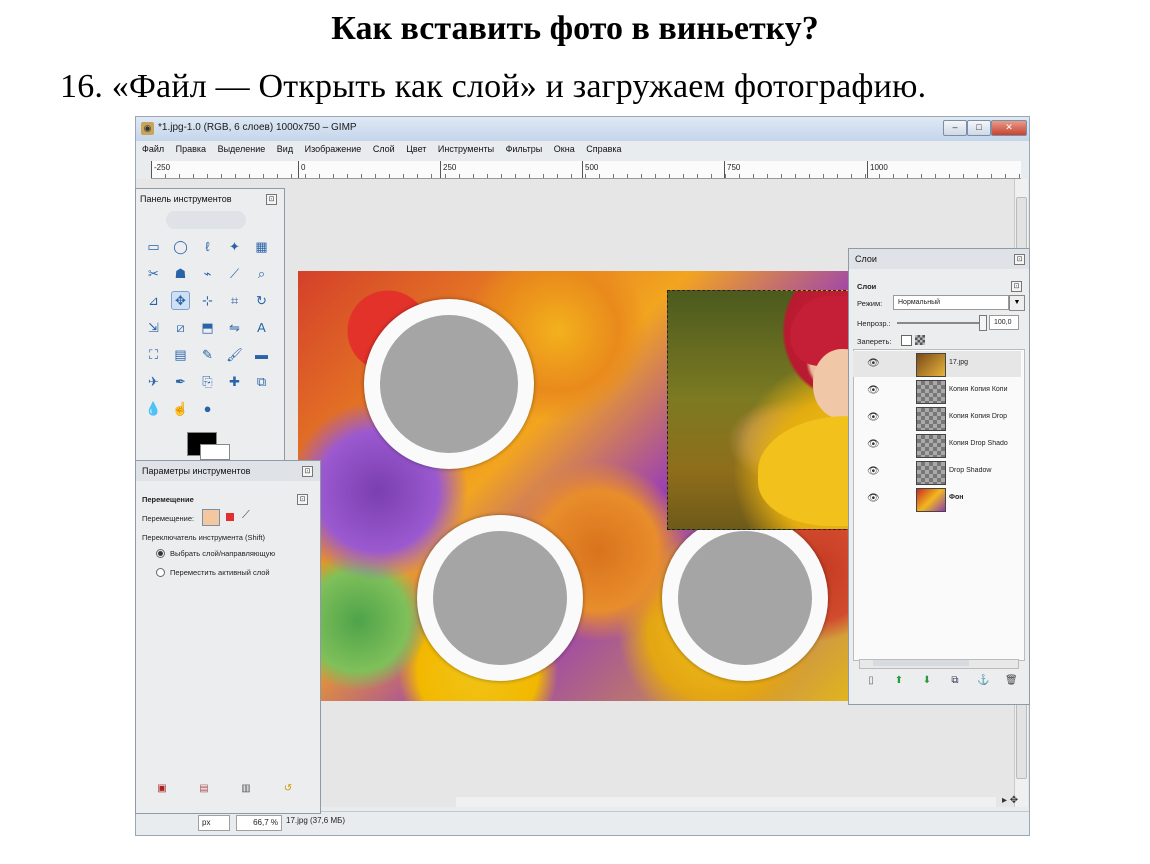 This screenshot has width=1150, height=864. Describe the element at coordinates (180, 381) in the screenshot. I see `ink-icon: ✒` at that location.